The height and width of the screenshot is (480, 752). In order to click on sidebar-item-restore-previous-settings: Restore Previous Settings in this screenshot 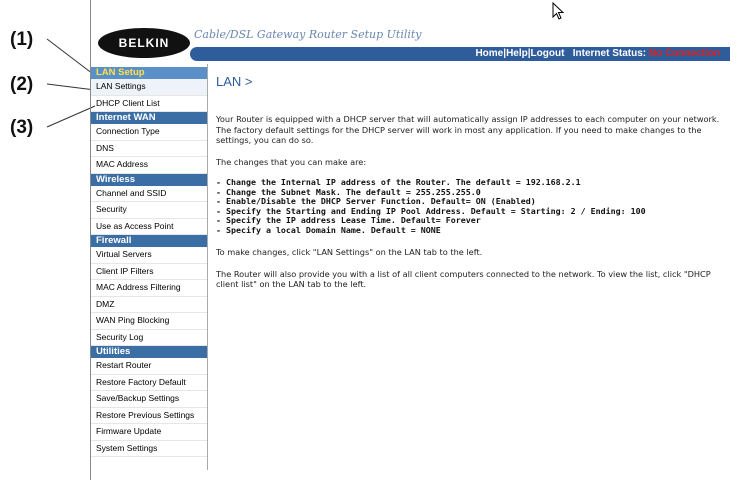, I will do `click(149, 416)`.